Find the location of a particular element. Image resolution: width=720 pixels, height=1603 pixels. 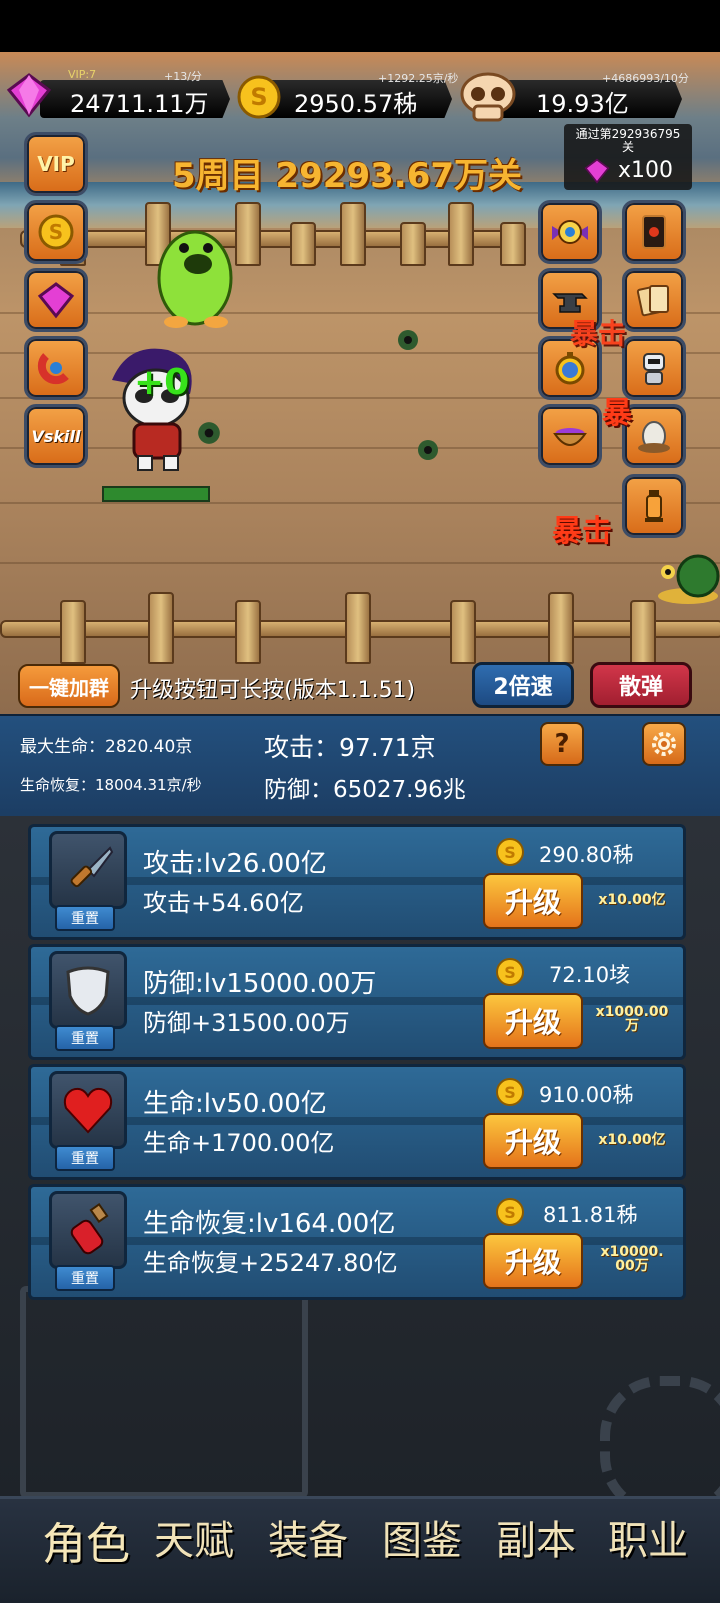

card-back-button is located at coordinates (654, 232).